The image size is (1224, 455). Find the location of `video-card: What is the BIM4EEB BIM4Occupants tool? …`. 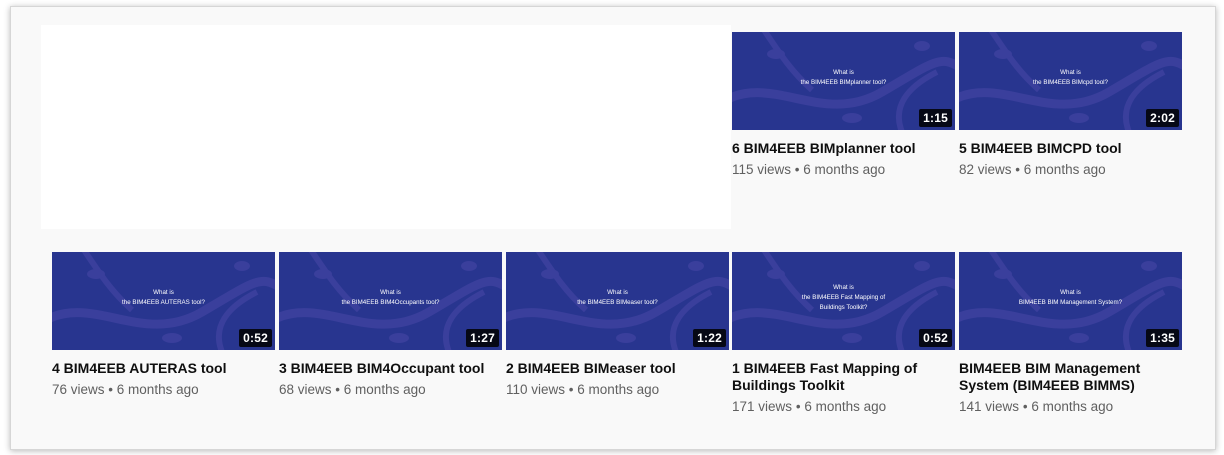

video-card: What is the BIM4EEB BIM4Occupants tool? … is located at coordinates (390, 325).